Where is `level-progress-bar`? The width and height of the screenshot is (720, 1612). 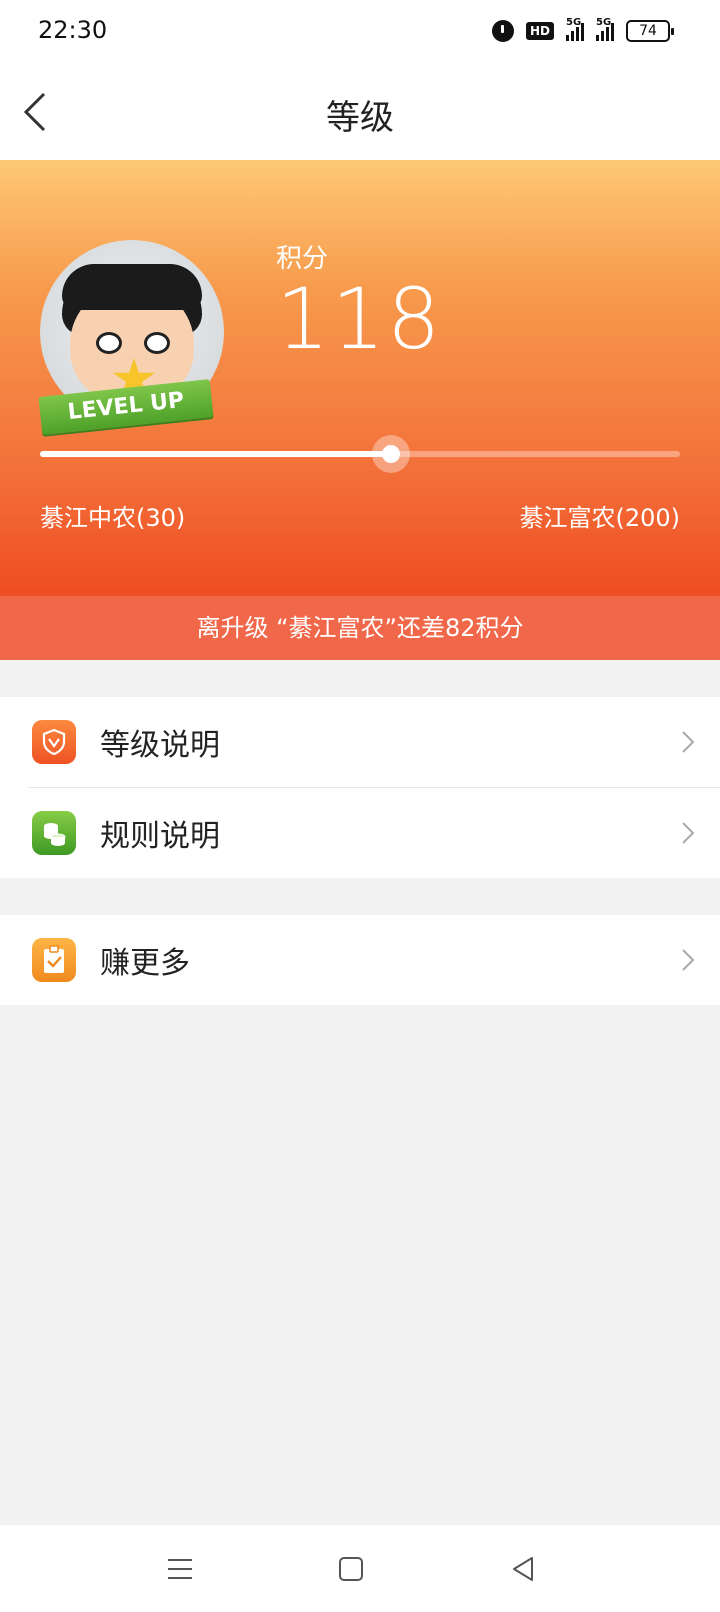
level-progress-bar is located at coordinates (360, 454).